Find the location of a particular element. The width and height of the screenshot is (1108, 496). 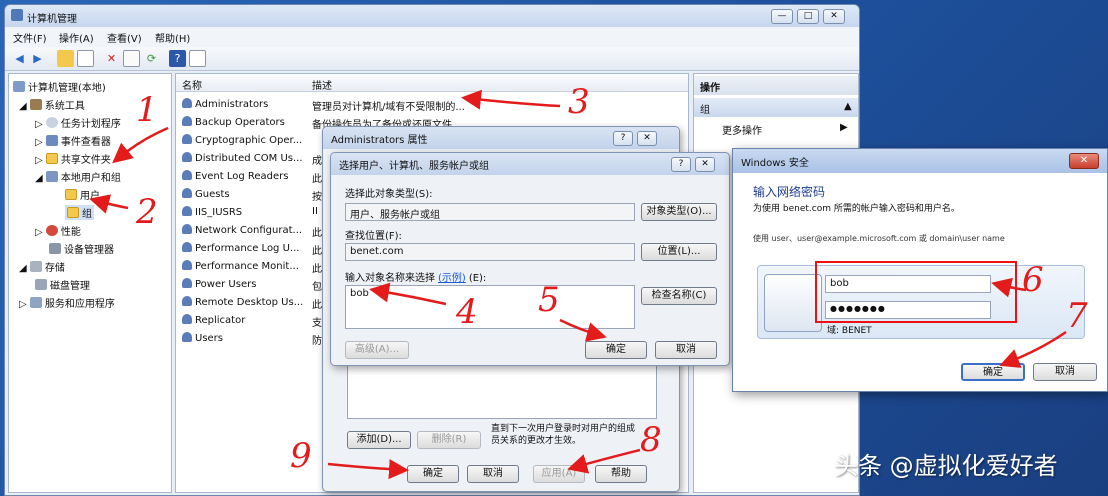

row-name: Power Users is located at coordinates (226, 284).